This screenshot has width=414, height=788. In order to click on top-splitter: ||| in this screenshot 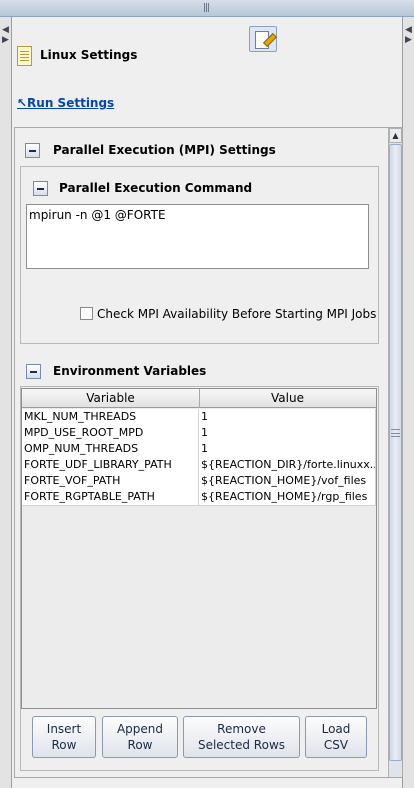, I will do `click(207, 8)`.